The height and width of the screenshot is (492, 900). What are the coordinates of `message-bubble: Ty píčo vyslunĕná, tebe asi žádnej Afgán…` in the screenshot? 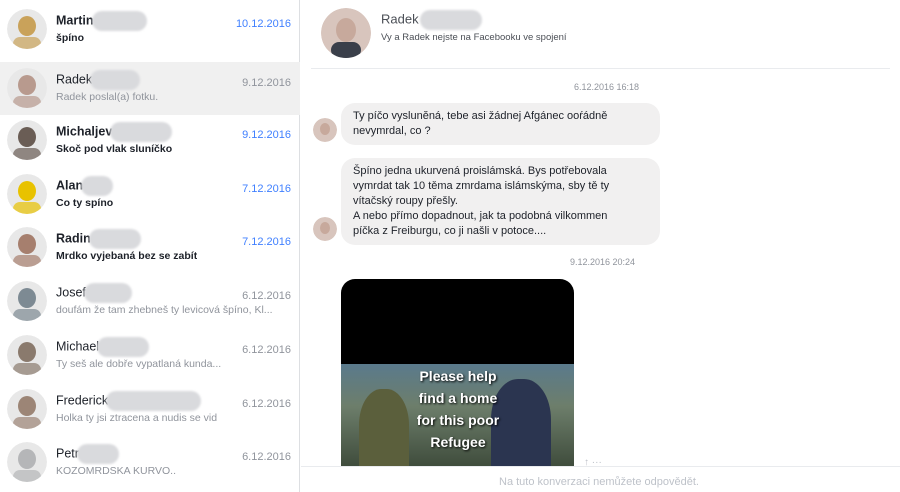 It's located at (500, 124).